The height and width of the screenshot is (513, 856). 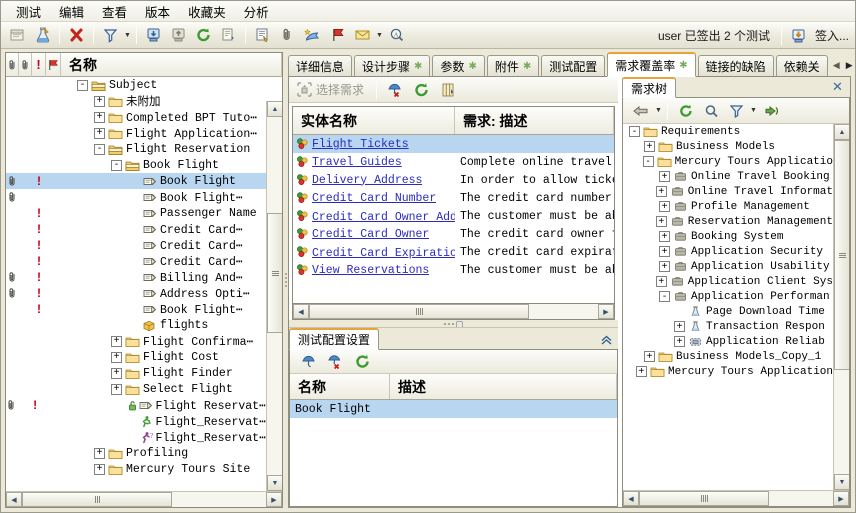 I want to click on requirement-tree-row: + Online Travel Booking, so click(x=728, y=176).